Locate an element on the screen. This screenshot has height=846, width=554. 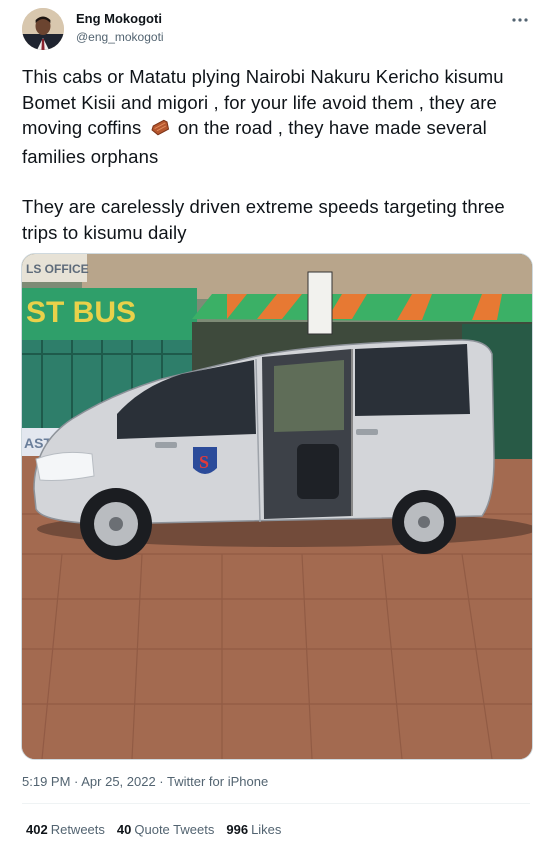
tweet-source: Twitter for iPhone is located at coordinates (217, 781).